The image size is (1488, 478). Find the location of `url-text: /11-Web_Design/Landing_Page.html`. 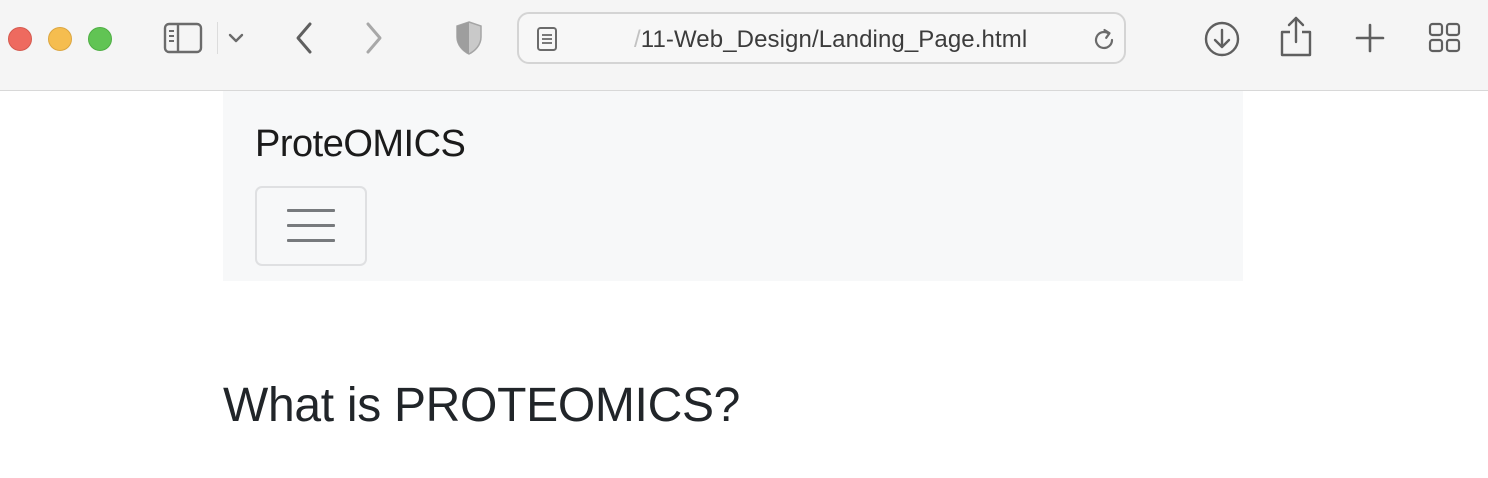

url-text: /11-Web_Design/Landing_Page.html is located at coordinates (830, 40).